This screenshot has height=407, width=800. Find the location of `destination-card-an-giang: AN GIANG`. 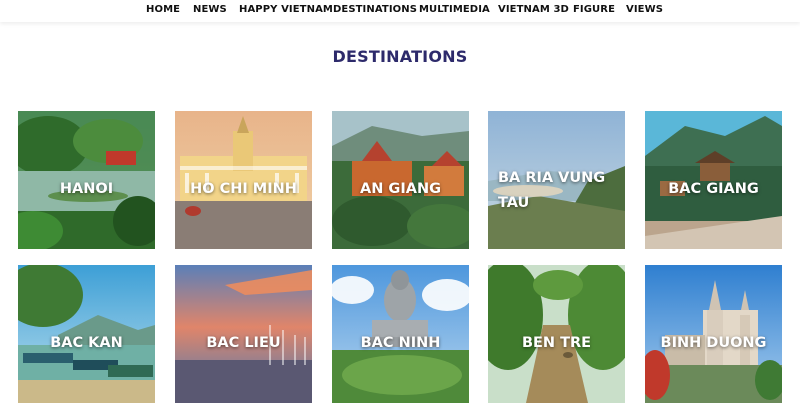

destination-card-an-giang: AN GIANG is located at coordinates (400, 180).